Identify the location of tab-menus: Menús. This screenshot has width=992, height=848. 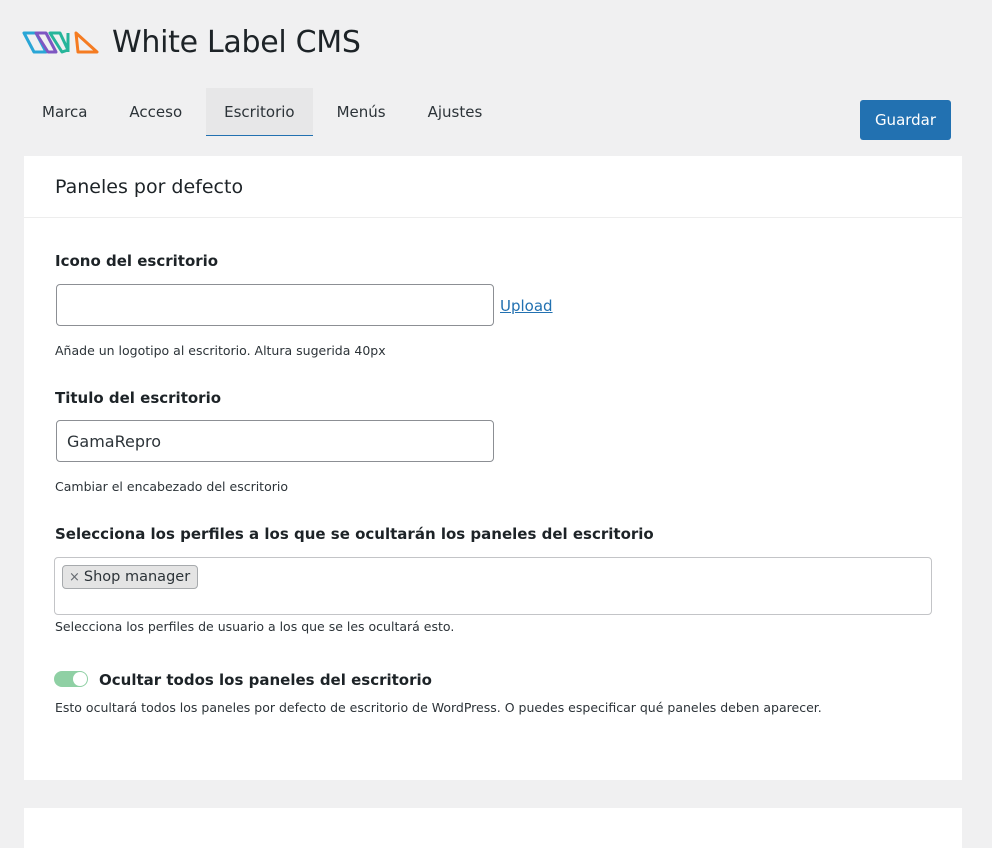
(361, 112).